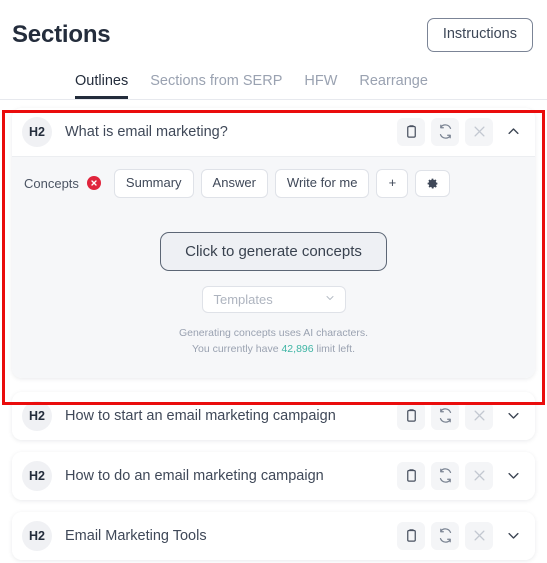 The height and width of the screenshot is (563, 547). I want to click on section-title: How to start an email marketing campaign, so click(231, 416).